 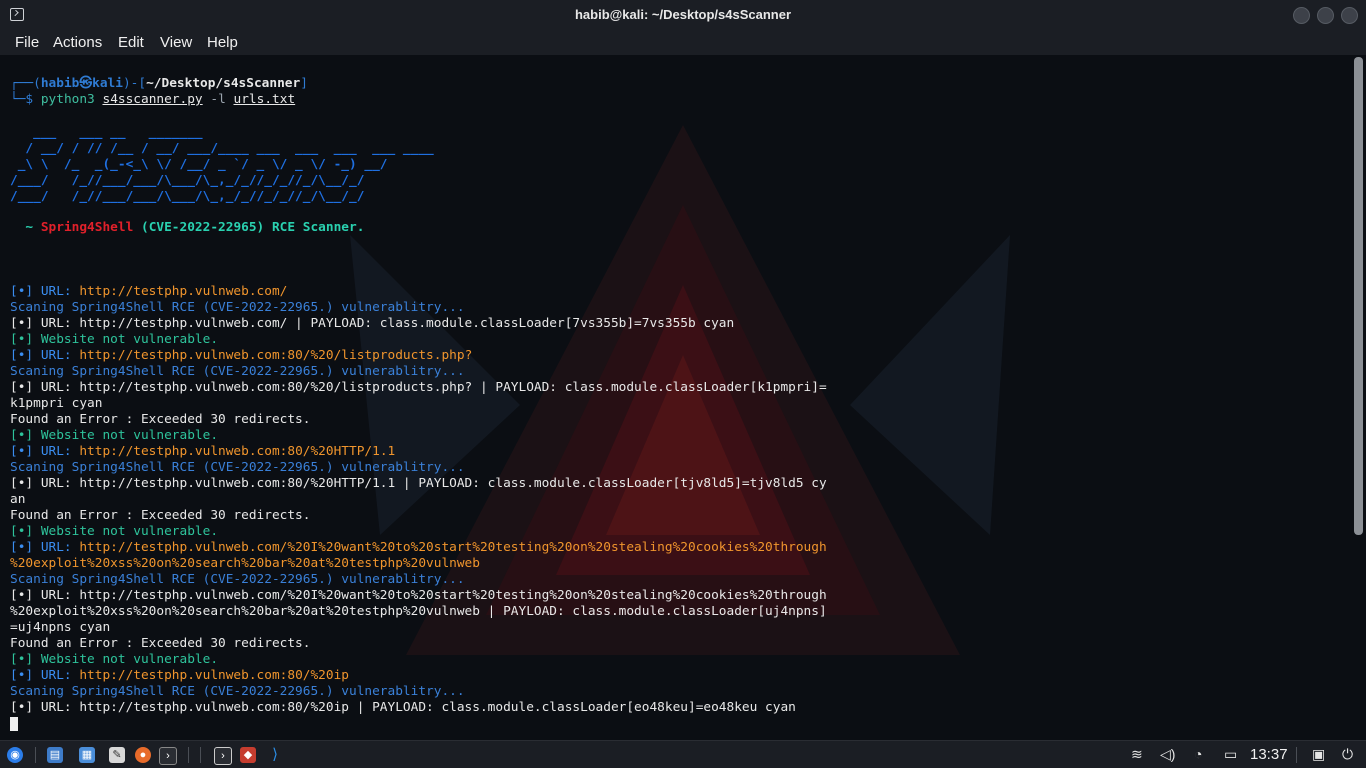 I want to click on log-text: an, so click(x=18, y=499).